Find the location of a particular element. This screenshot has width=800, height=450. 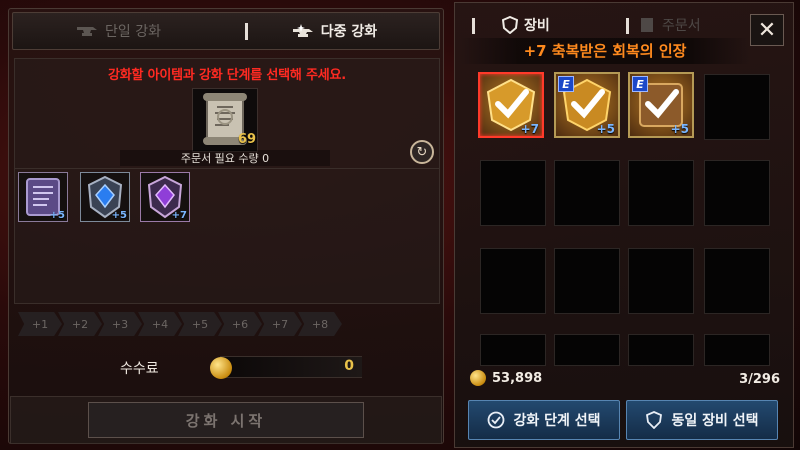

check-circle-icon is located at coordinates (496, 420).